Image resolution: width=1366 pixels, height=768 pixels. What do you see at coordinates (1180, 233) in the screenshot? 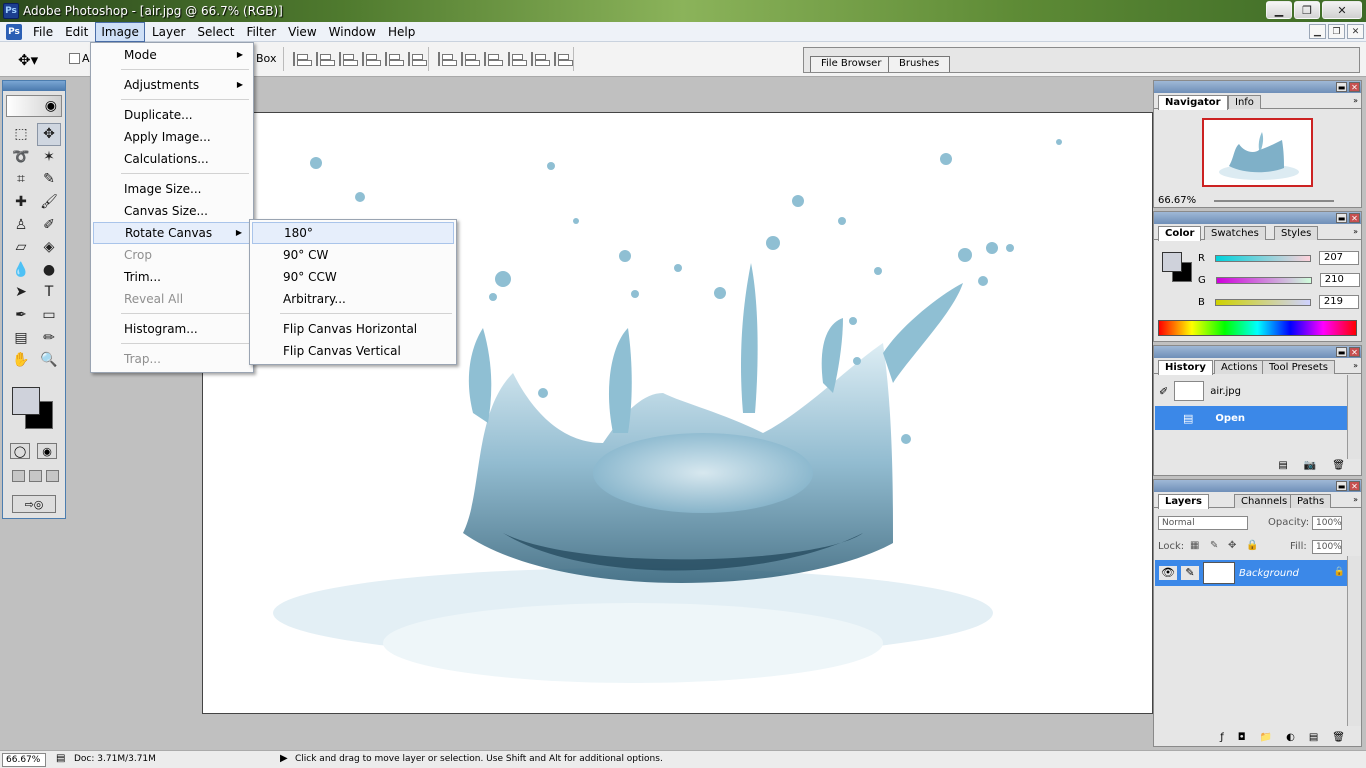
I see `tab-color: Color` at bounding box center [1180, 233].